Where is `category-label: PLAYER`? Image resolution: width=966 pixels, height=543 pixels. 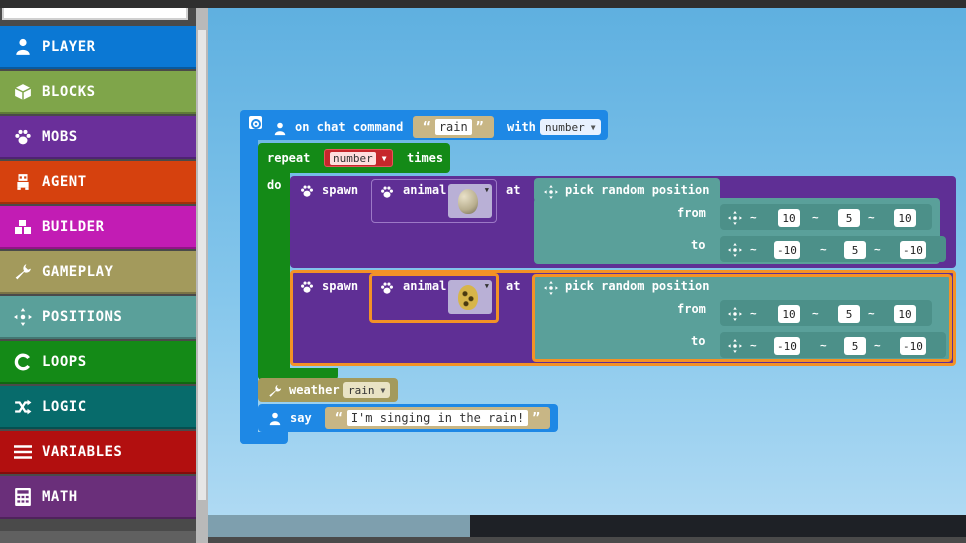 category-label: PLAYER is located at coordinates (69, 46).